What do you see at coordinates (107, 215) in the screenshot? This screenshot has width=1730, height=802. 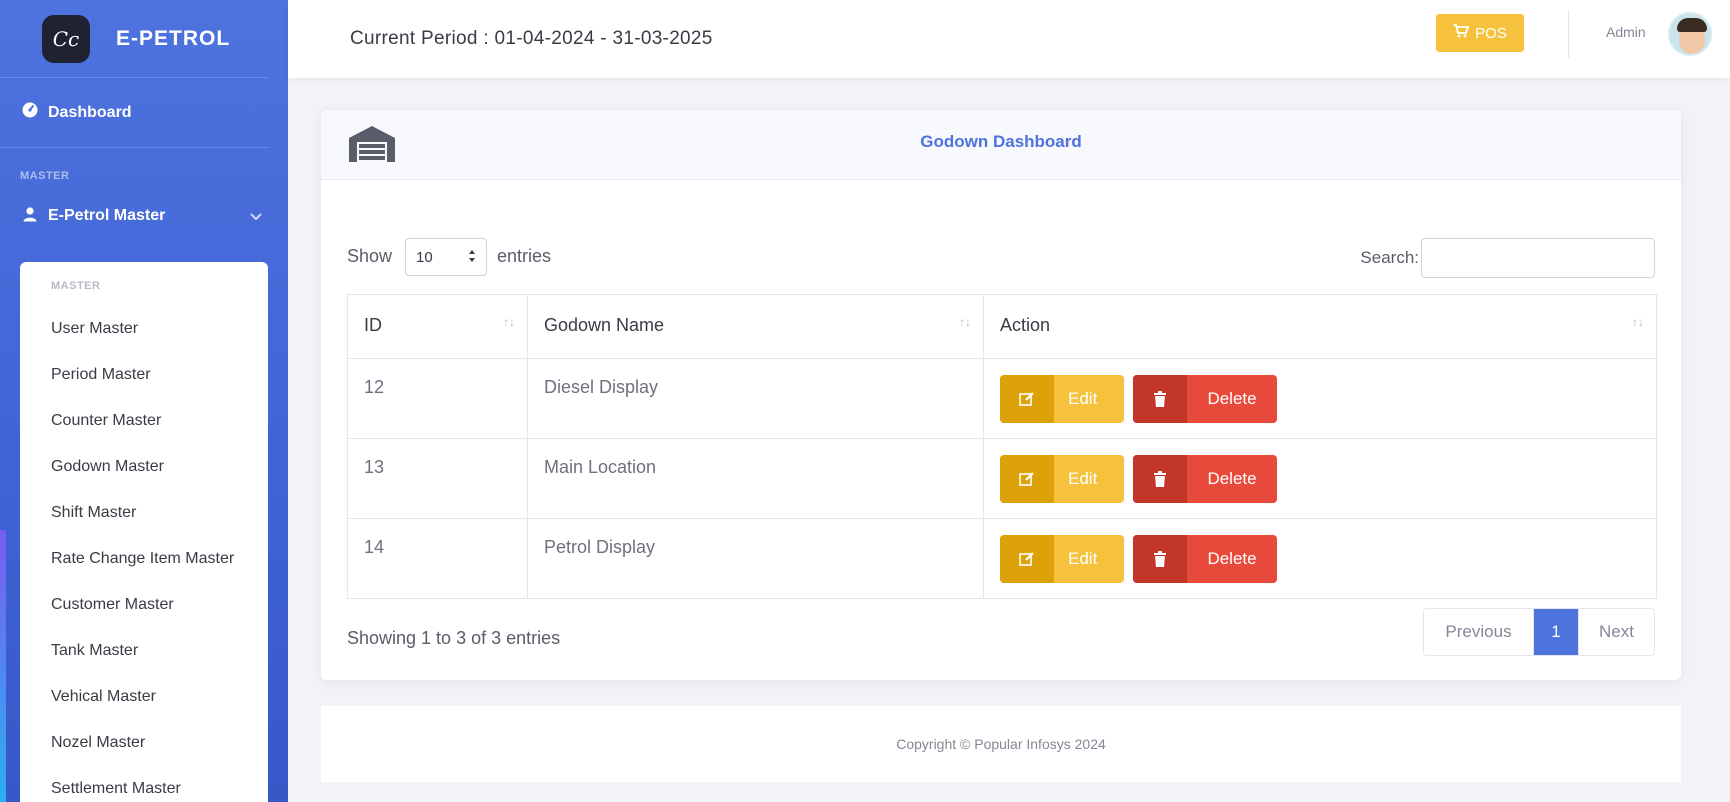 I see `sidebar-item-label: E-Petrol Master` at bounding box center [107, 215].